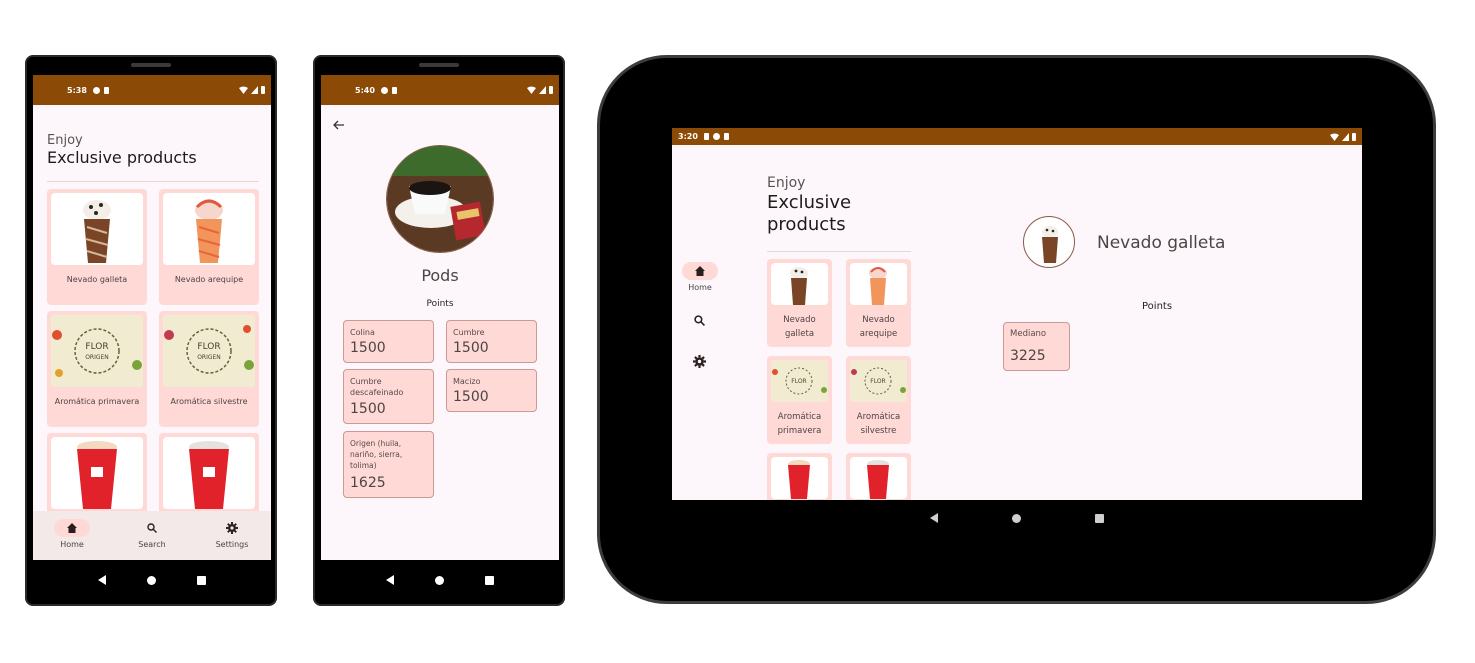 The width and height of the screenshot is (1475, 663). Describe the element at coordinates (152, 90) in the screenshot. I see `status-bar: 5:38` at that location.